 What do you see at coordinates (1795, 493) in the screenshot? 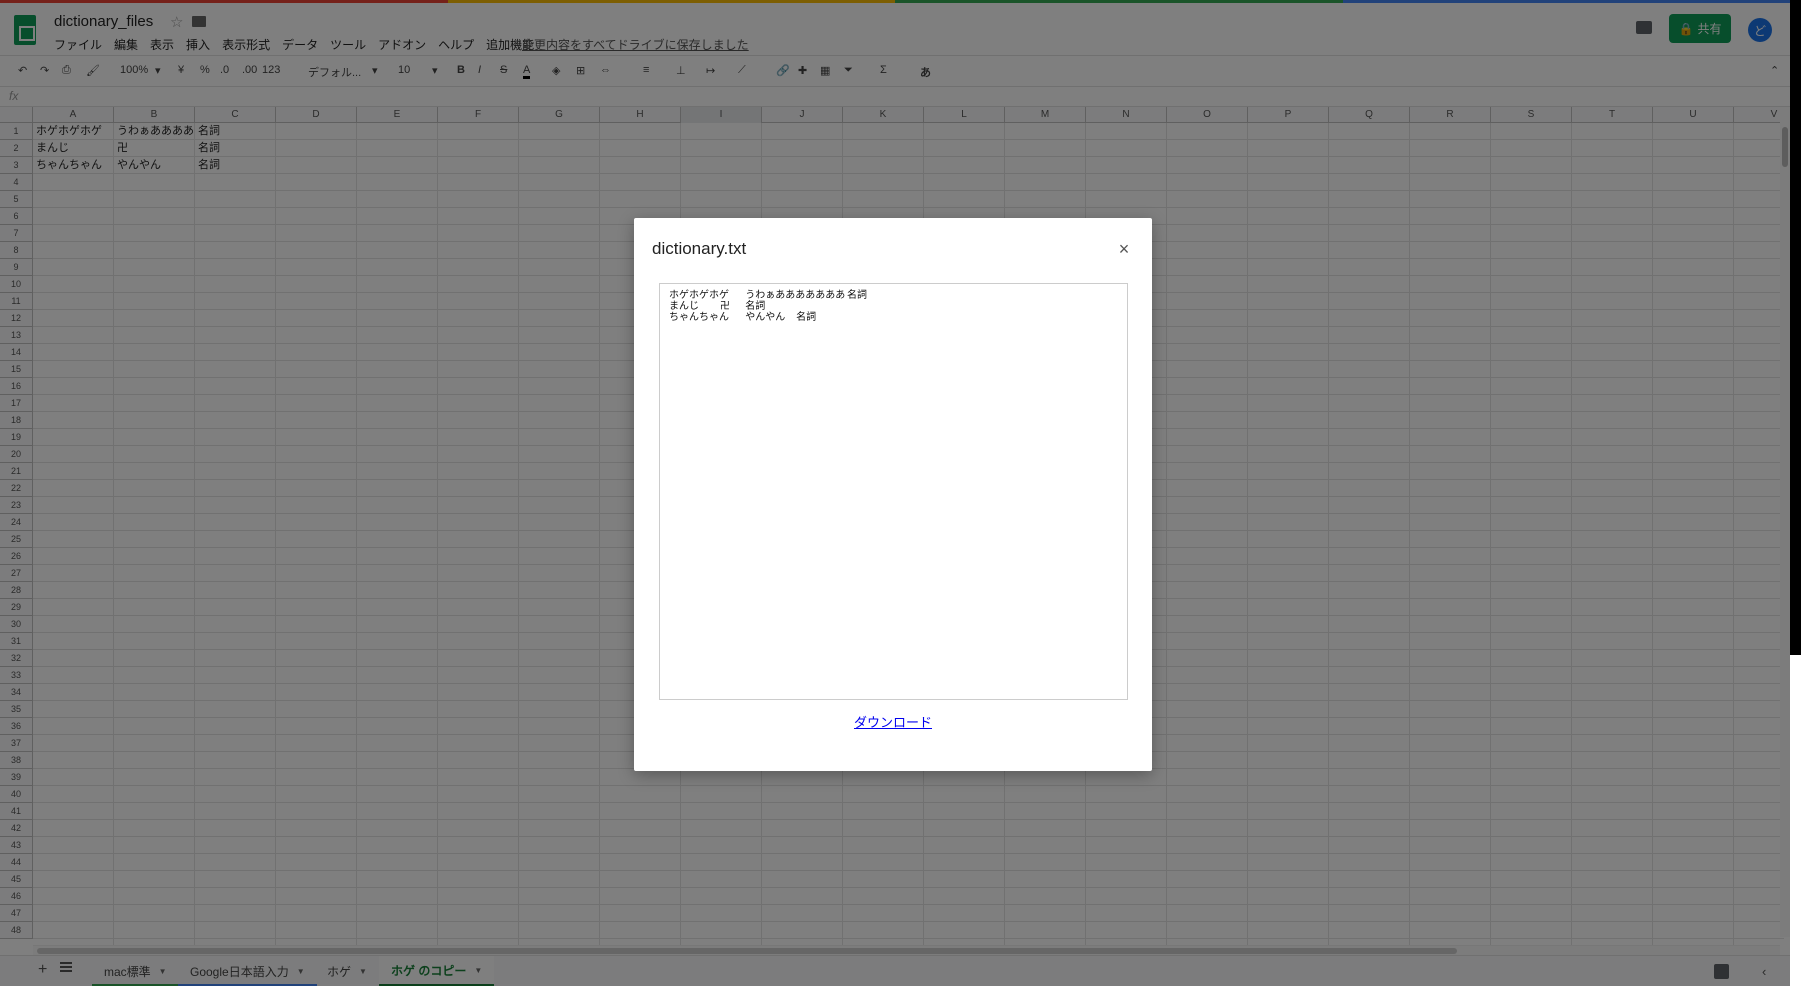
I see `screen-edge` at bounding box center [1795, 493].